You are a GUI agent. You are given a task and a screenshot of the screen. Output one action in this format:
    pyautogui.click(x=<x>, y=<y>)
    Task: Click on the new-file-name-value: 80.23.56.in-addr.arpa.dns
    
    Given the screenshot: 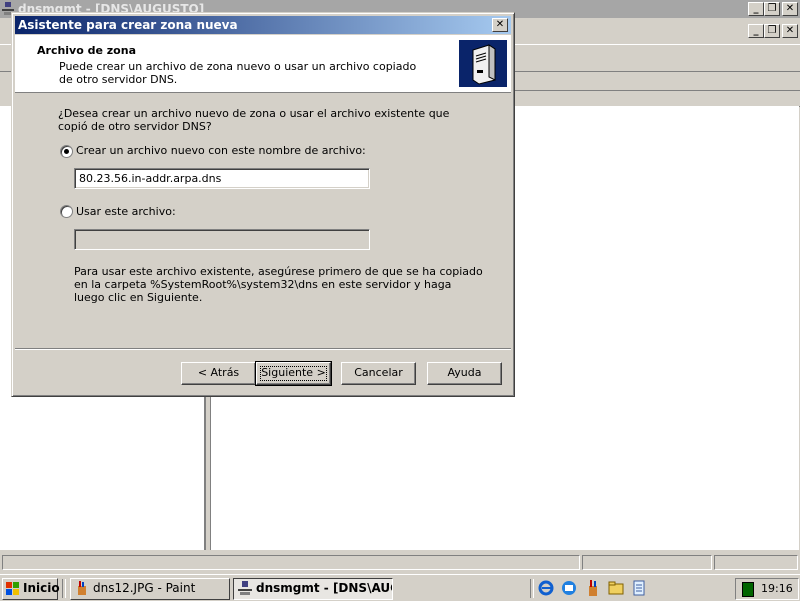 What is the action you would take?
    pyautogui.click(x=150, y=178)
    